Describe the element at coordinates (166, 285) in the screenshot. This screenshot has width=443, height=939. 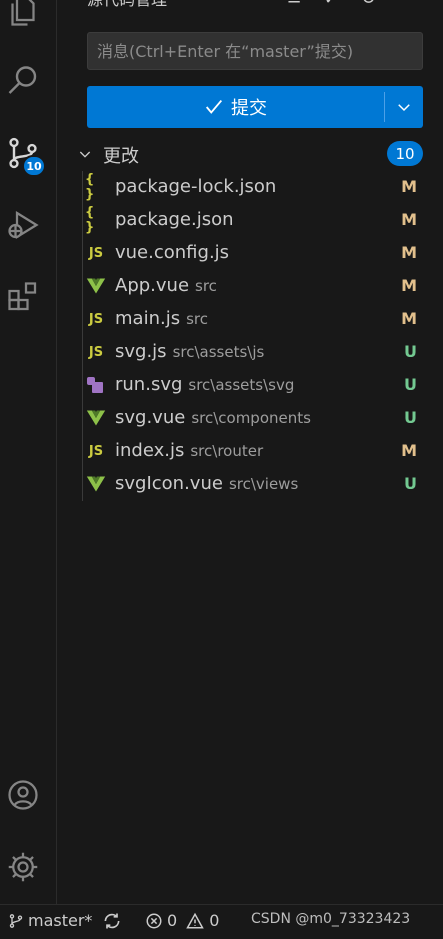
I see `file-name: App.vue src` at that location.